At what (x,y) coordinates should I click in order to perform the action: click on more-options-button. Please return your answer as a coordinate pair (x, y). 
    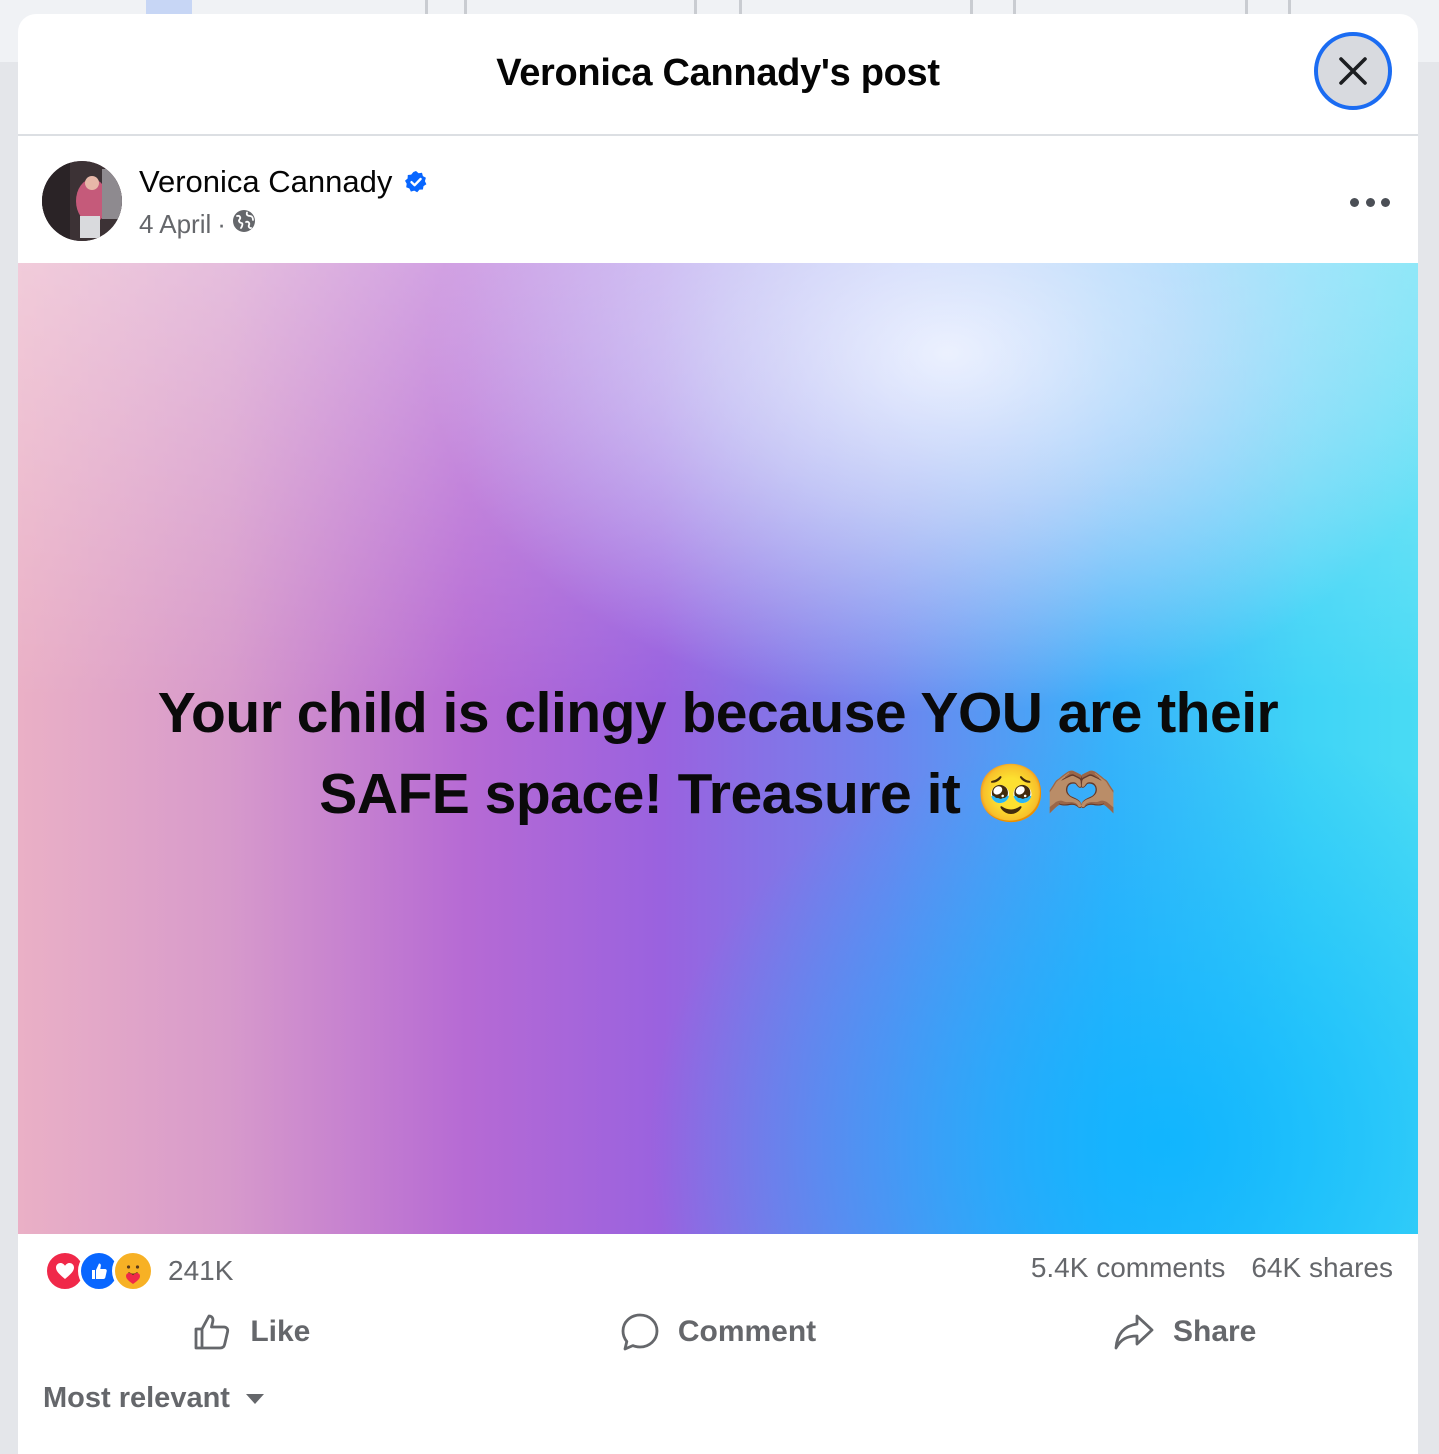
    Looking at the image, I should click on (1370, 202).